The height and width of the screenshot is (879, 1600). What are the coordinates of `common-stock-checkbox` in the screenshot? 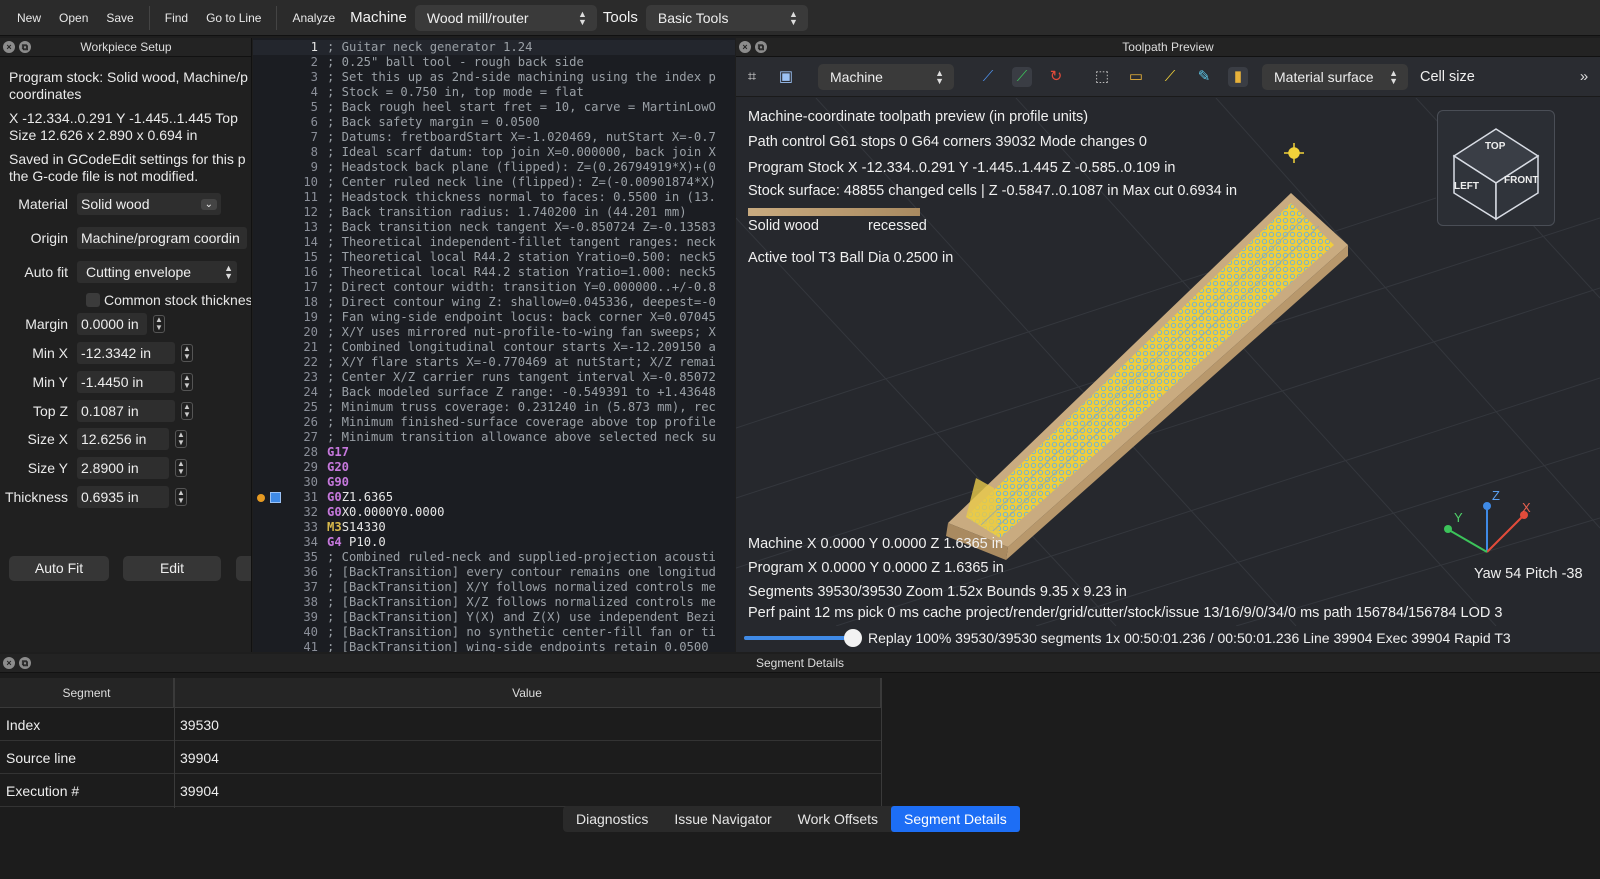 It's located at (93, 300).